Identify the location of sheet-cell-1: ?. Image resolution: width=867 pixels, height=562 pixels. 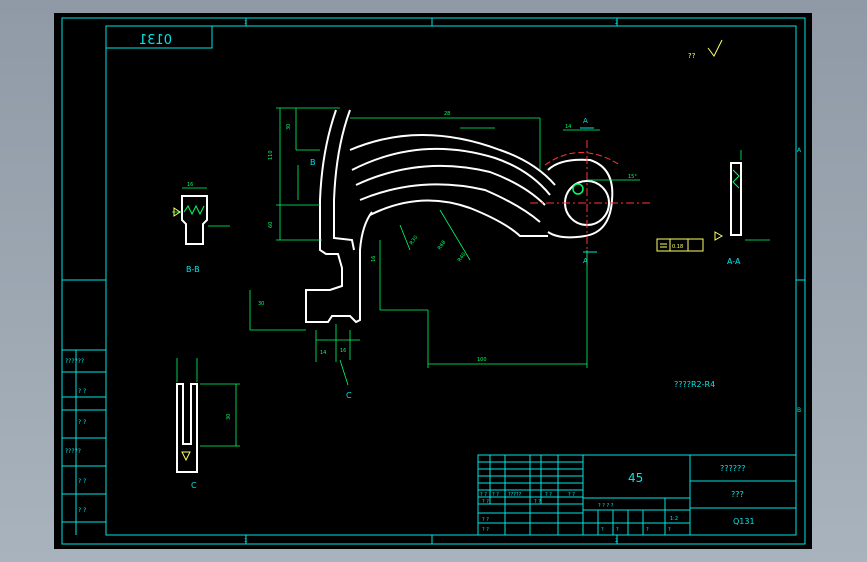
(602, 530).